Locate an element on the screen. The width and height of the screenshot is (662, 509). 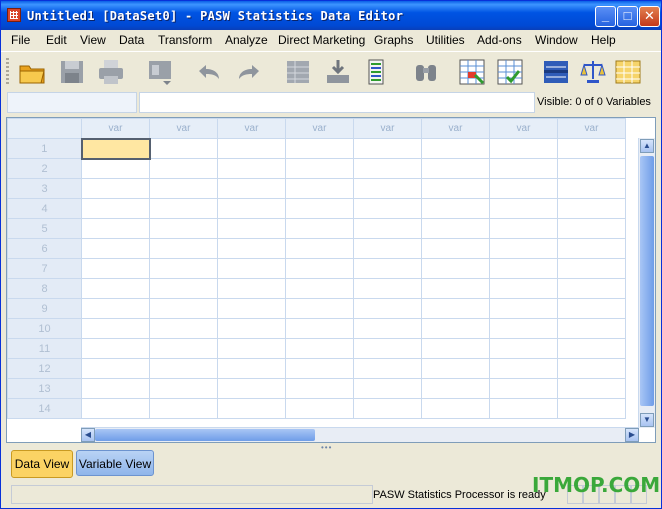
insert-variable-icon is located at coordinates (510, 72).